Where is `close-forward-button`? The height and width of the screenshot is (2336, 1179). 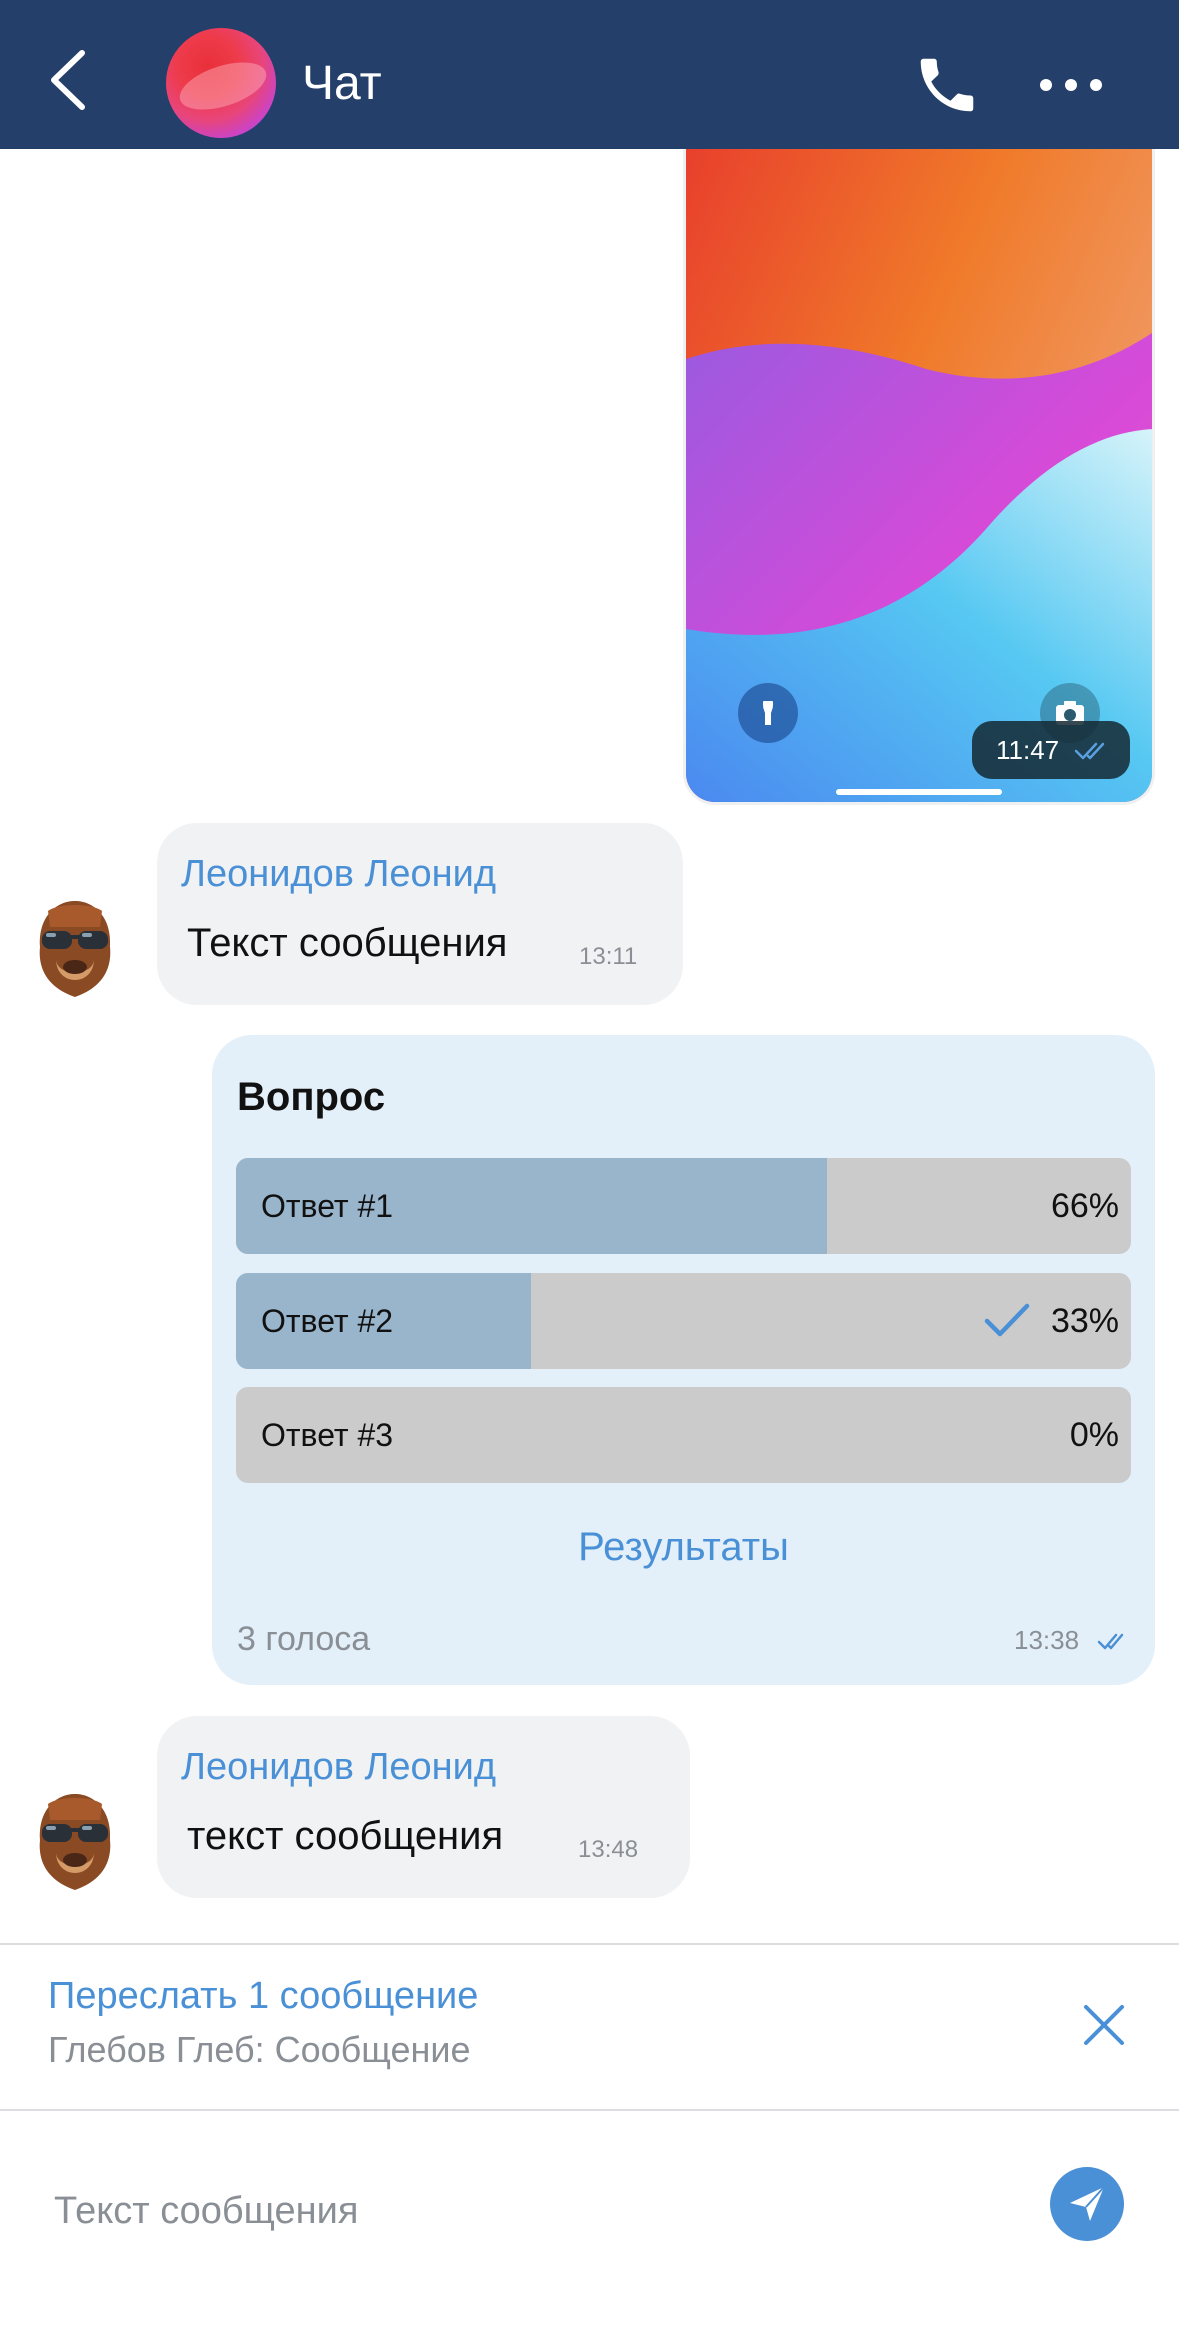
close-forward-button is located at coordinates (1104, 2025).